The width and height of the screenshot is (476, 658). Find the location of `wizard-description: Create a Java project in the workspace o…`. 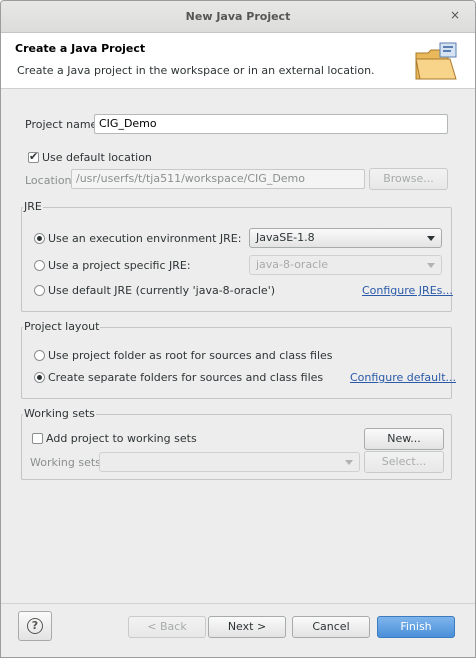

wizard-description: Create a Java project in the workspace o… is located at coordinates (196, 70).